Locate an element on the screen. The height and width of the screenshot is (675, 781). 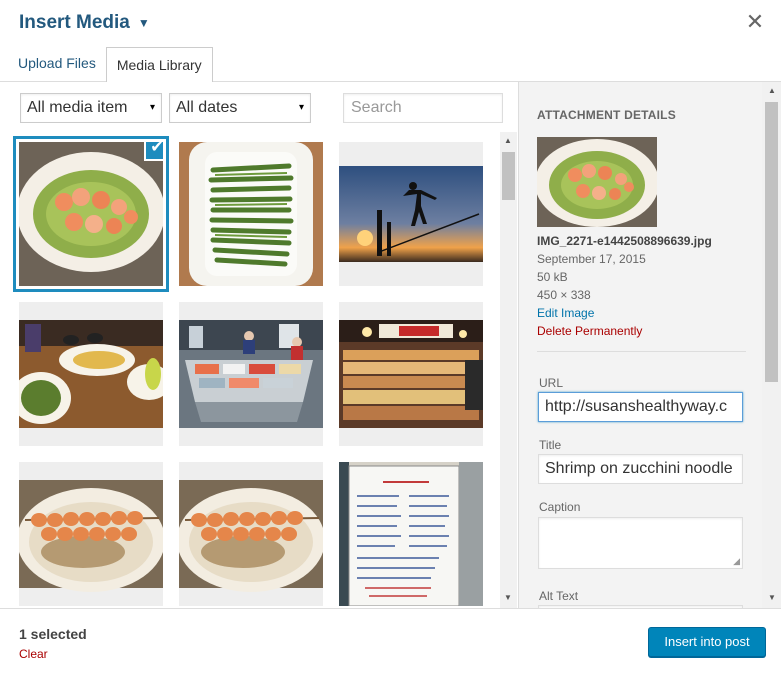
media-toolbar: All media item ▾ All dates ▾ Search is located at coordinates (259, 107).